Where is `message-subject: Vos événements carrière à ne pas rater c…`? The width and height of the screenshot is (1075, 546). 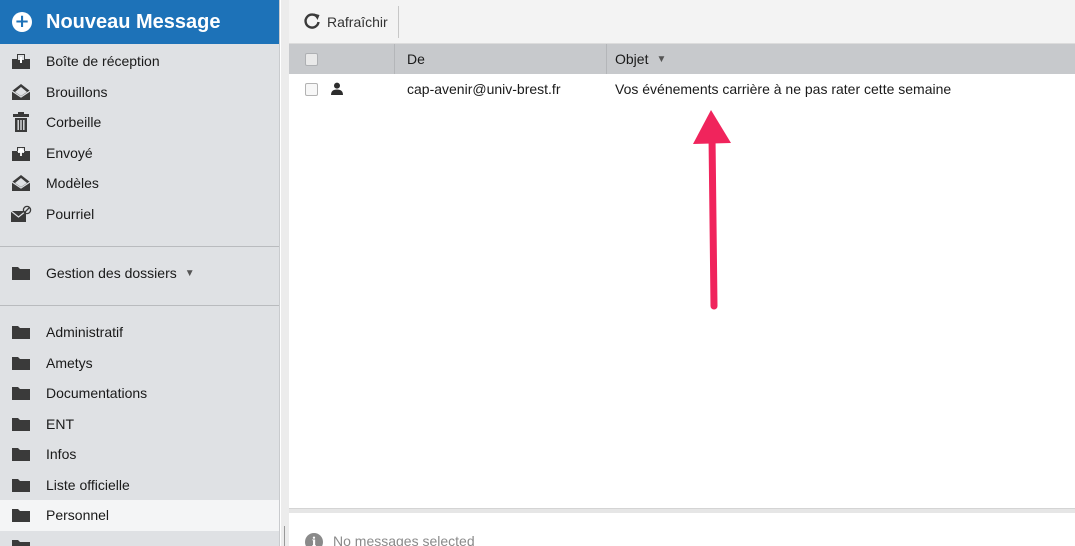
message-subject: Vos événements carrière à ne pas rater c… is located at coordinates (783, 89).